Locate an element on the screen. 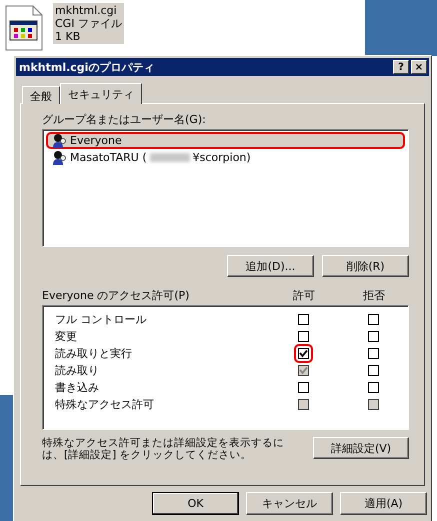 Image resolution: width=437 pixels, height=521 pixels. permissions-label: Everyone のアクセス許可(P) is located at coordinates (116, 295).